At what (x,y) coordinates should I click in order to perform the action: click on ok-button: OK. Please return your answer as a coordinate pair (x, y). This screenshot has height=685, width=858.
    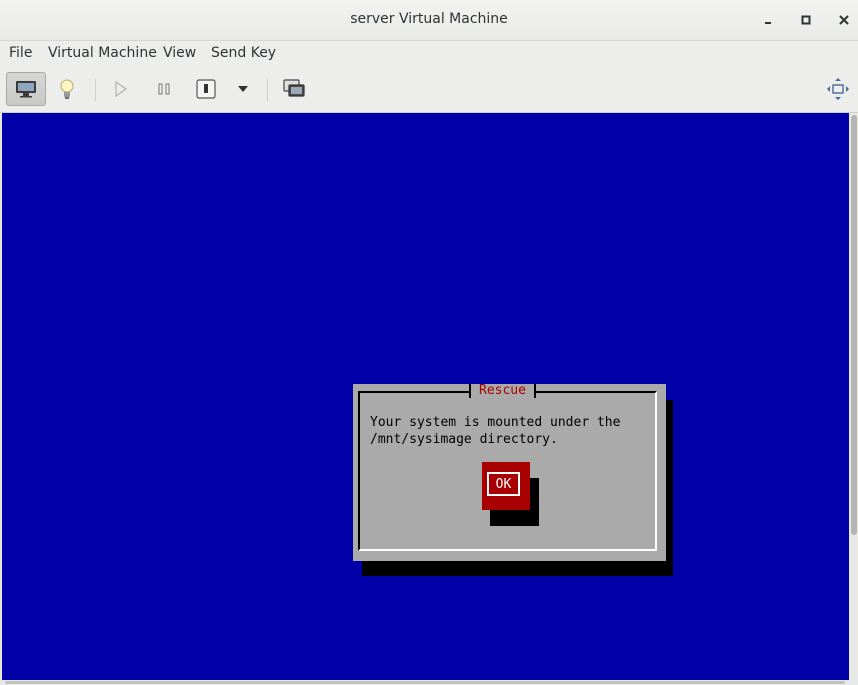
    Looking at the image, I should click on (506, 486).